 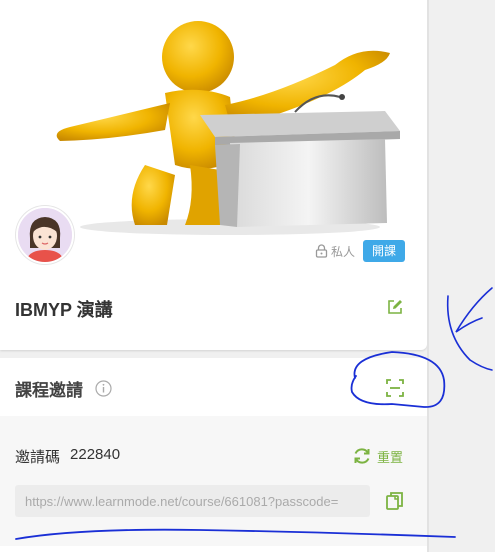 I want to click on info-icon, so click(x=103, y=388).